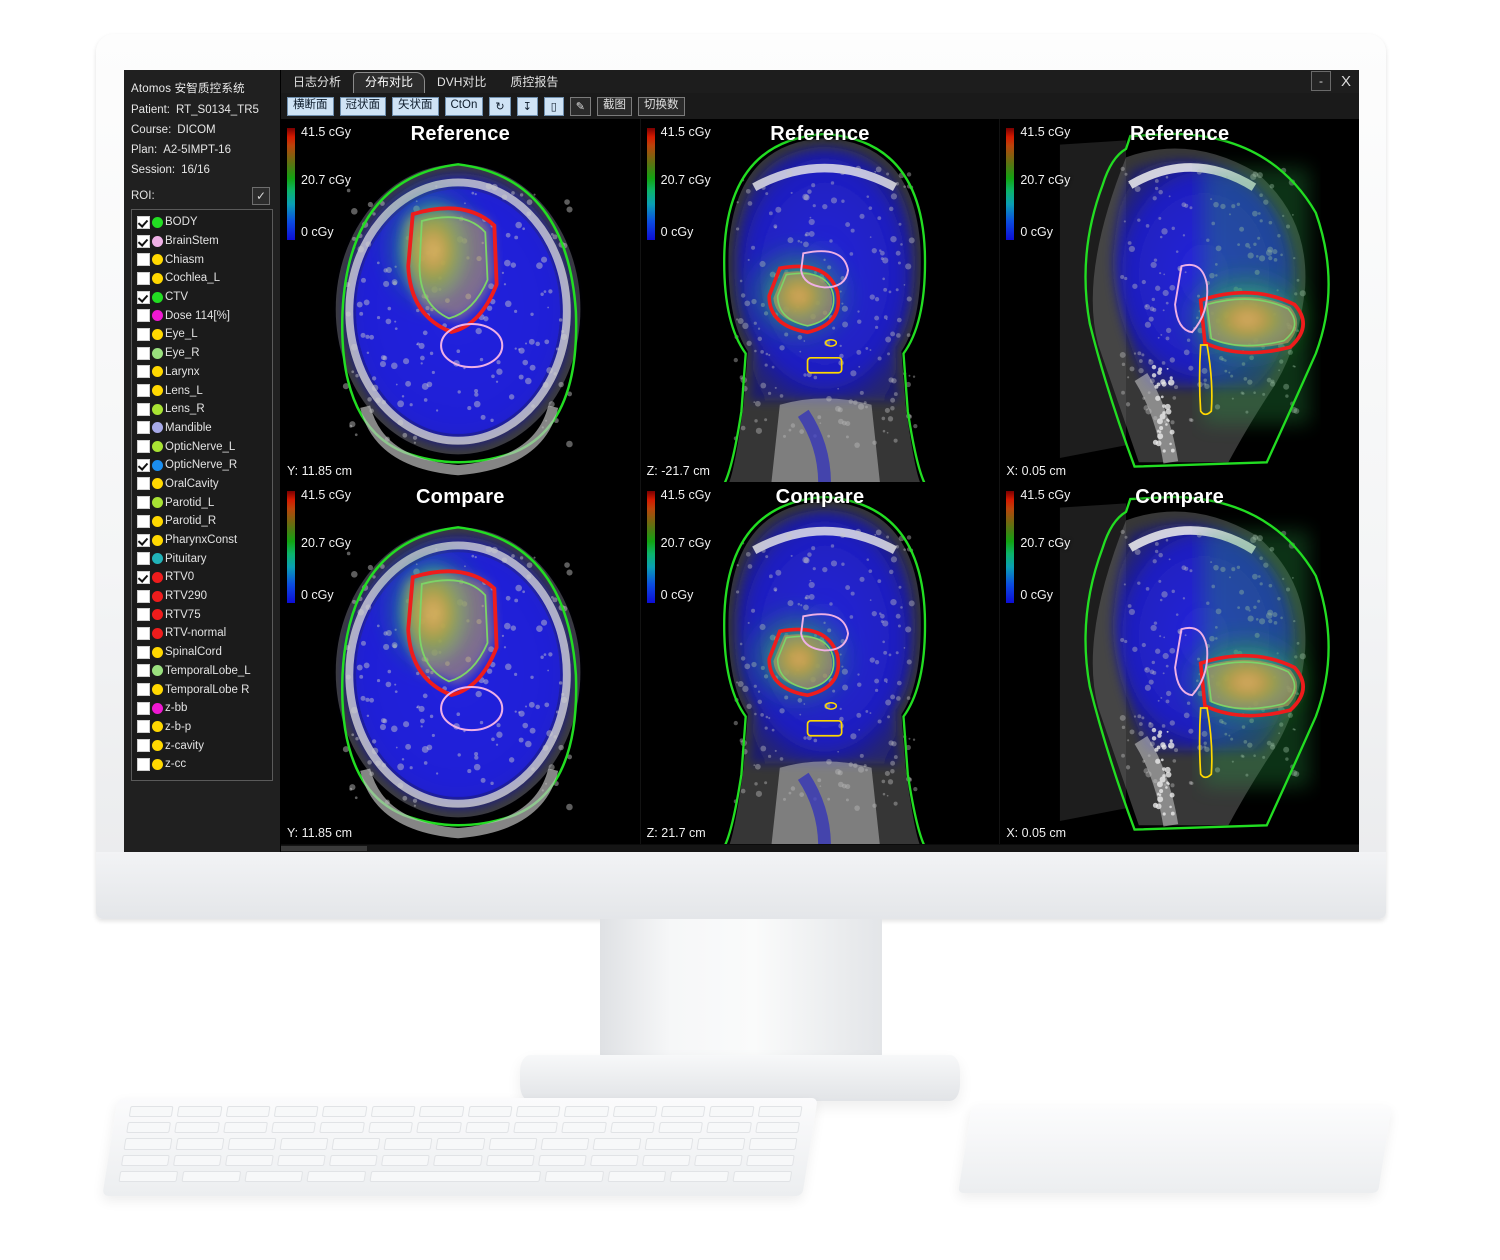 The width and height of the screenshot is (1500, 1260). I want to click on viewport-compare-axial: 41.5 cGy 20.7 cGy 0 cGy Compare Y: 11.85 cm, so click(461, 662).